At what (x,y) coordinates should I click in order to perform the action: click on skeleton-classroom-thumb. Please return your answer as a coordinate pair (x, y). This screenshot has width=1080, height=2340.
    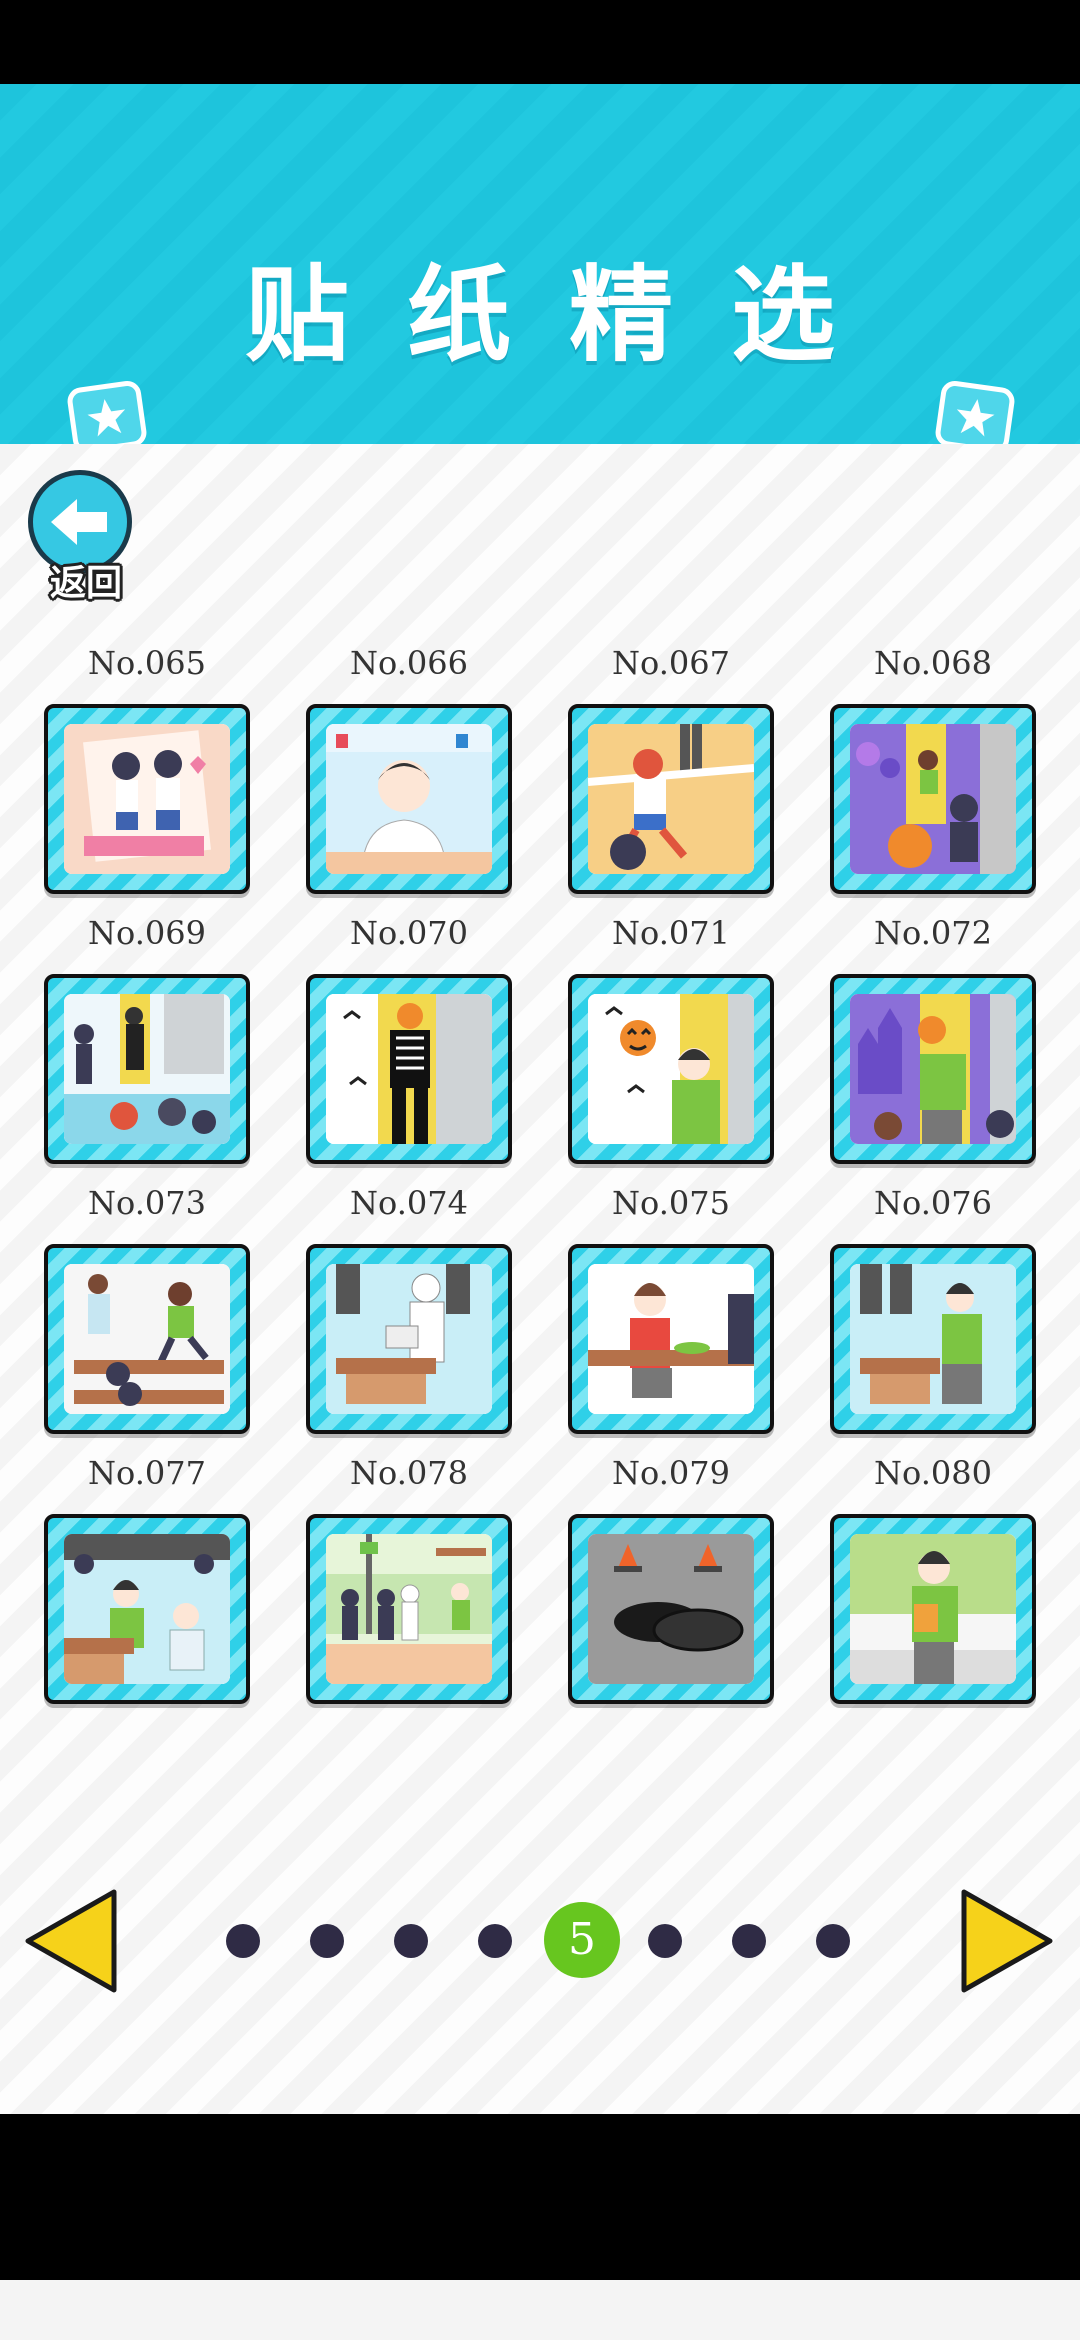
    Looking at the image, I should click on (147, 1069).